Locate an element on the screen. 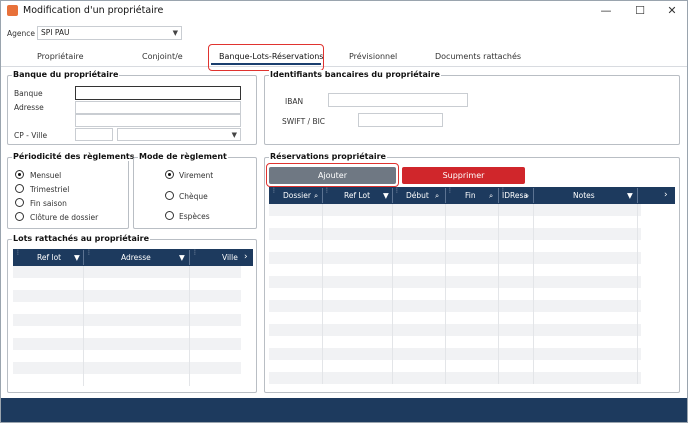 The image size is (688, 423). window-title: Modification d'un propriétaire is located at coordinates (93, 10).